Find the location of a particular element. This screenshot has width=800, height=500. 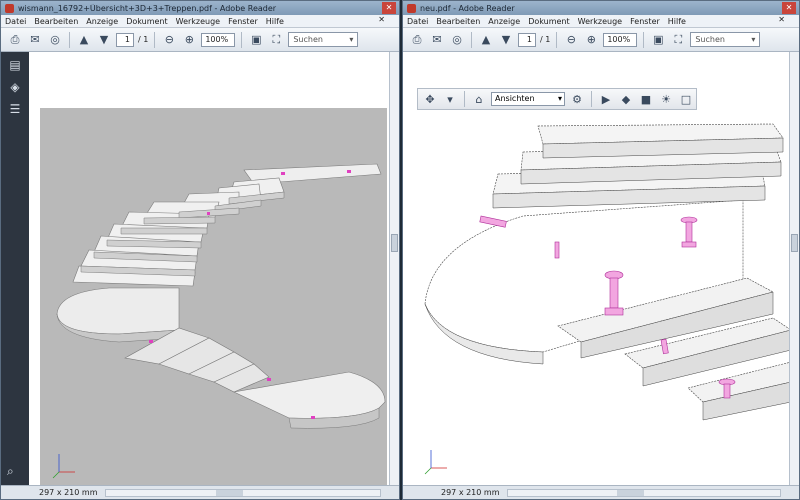

left-statusbar: 297 x 210 mm is located at coordinates (200, 492).